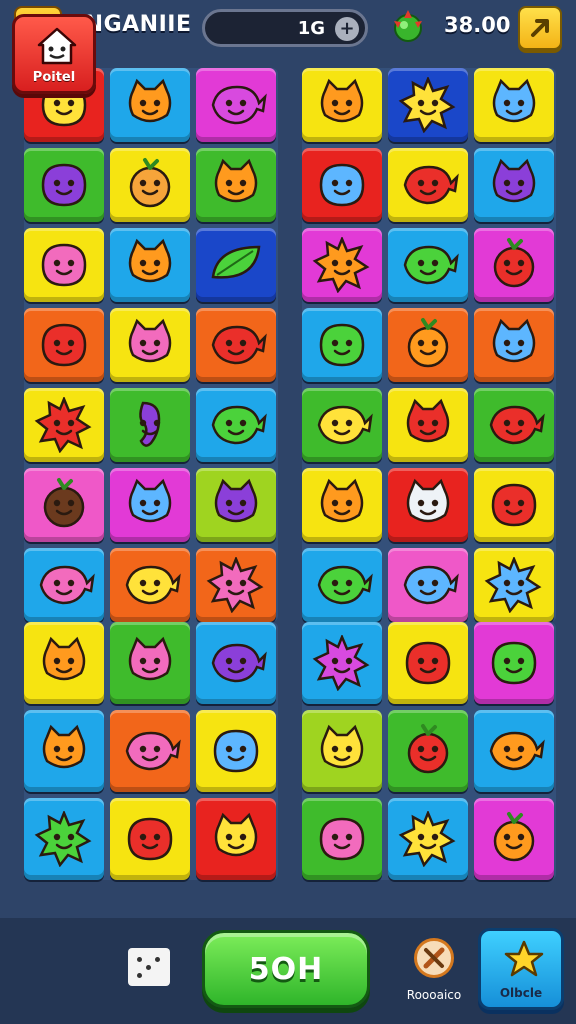  Describe the element at coordinates (428, 839) in the screenshot. I see `tile-yellow-star` at that location.